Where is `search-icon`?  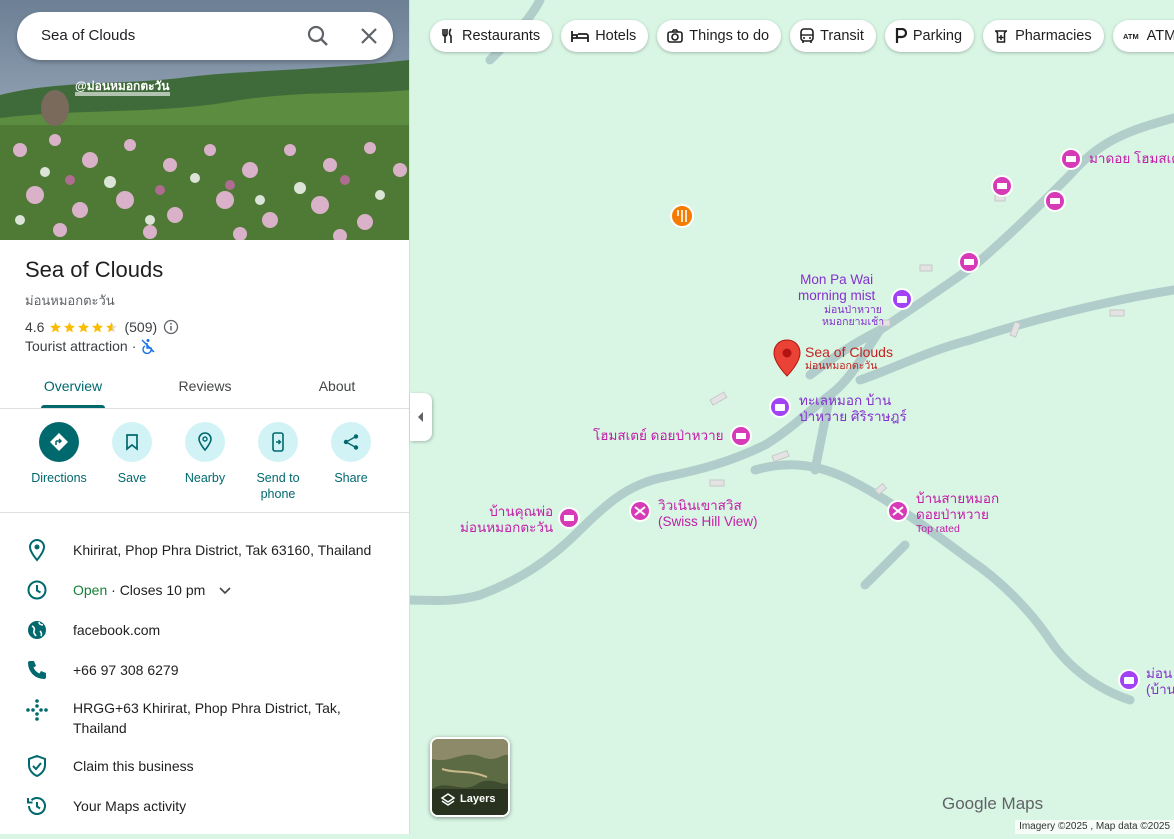 search-icon is located at coordinates (317, 35).